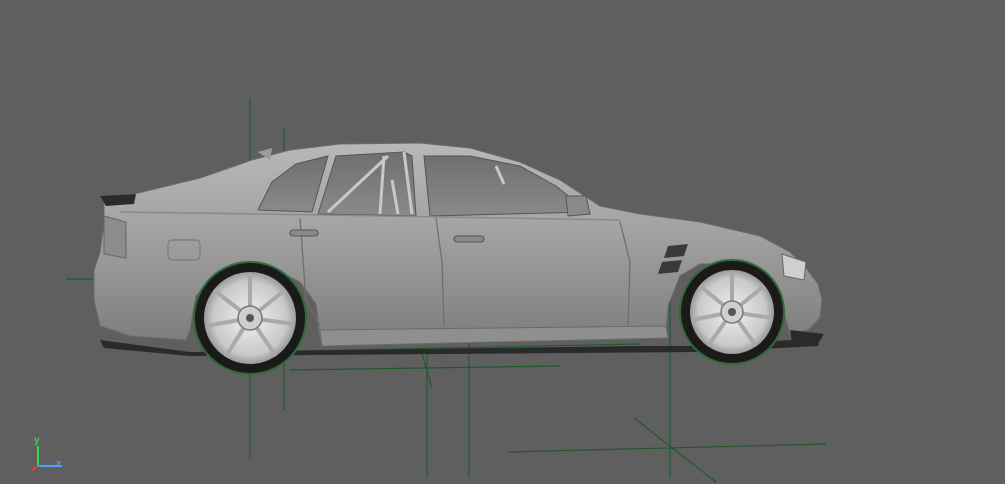 This screenshot has width=1005, height=484. Describe the element at coordinates (807, 337) in the screenshot. I see `front-splitter` at that location.